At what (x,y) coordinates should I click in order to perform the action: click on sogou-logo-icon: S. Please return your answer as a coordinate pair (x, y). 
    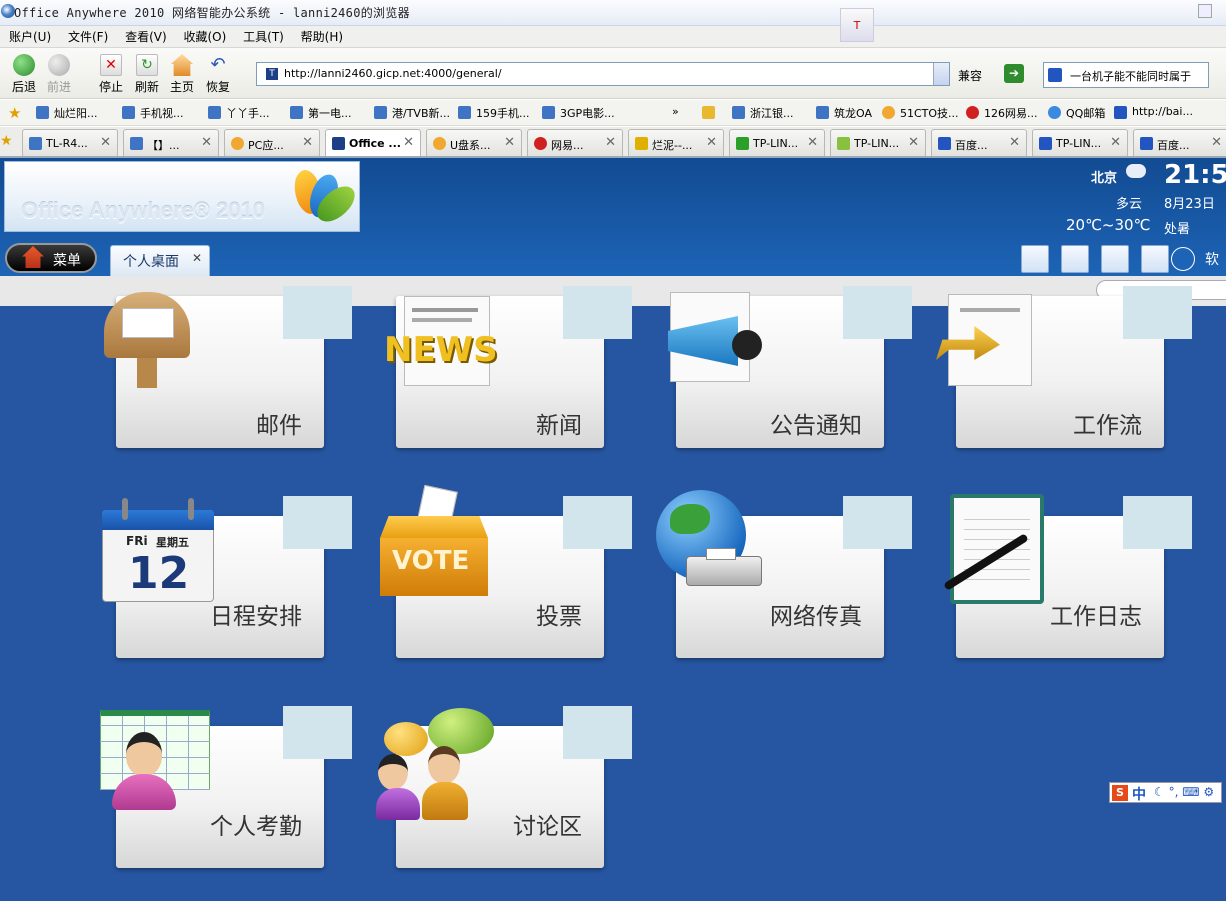
    Looking at the image, I should click on (1120, 793).